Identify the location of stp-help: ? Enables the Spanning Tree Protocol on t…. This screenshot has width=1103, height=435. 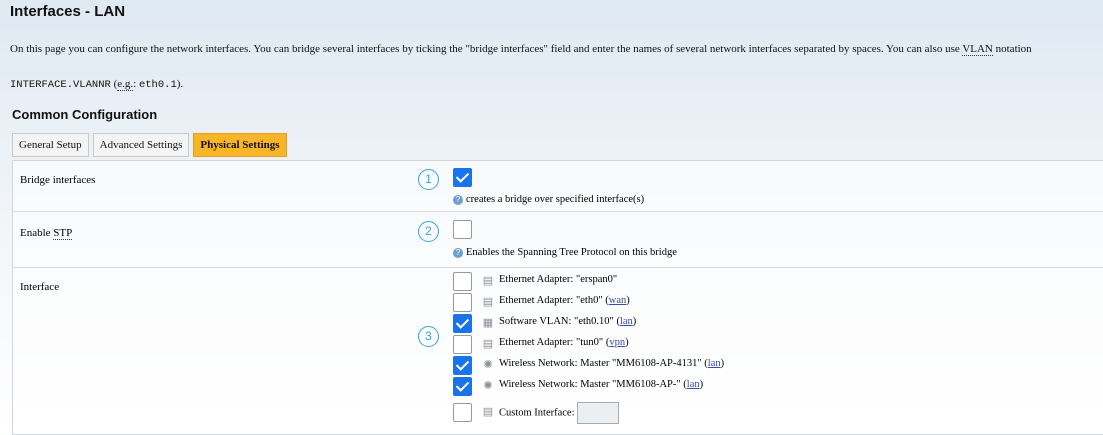
(565, 252).